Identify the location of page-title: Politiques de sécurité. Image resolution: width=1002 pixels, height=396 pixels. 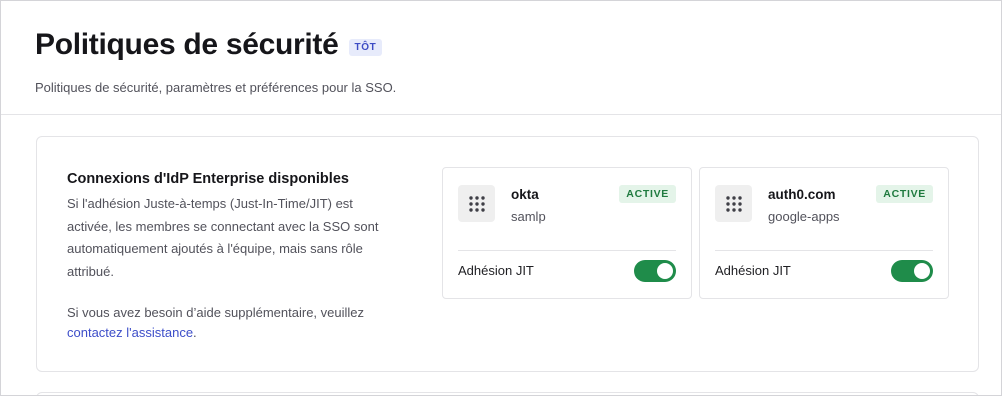
(187, 44).